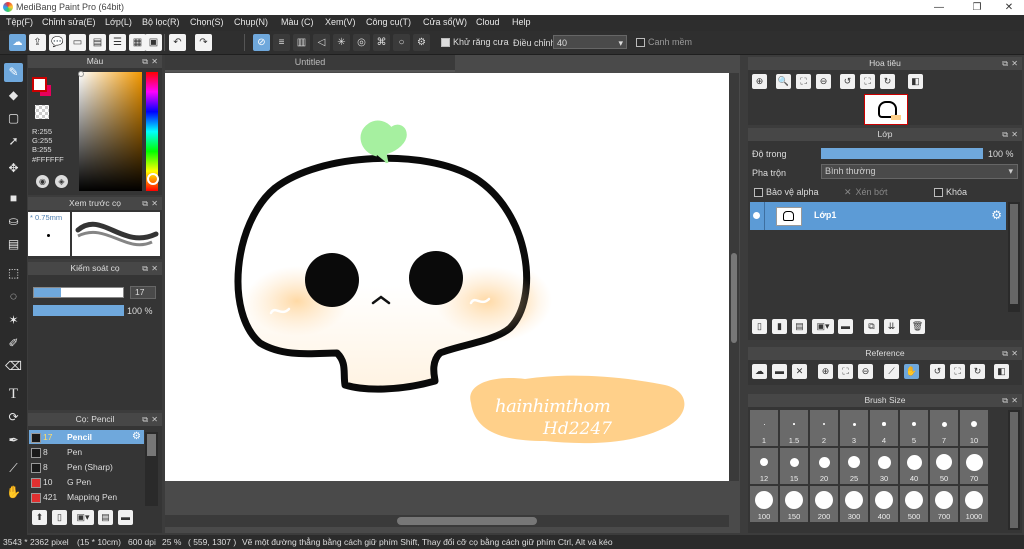  What do you see at coordinates (39, 84) in the screenshot?
I see `foreground-color` at bounding box center [39, 84].